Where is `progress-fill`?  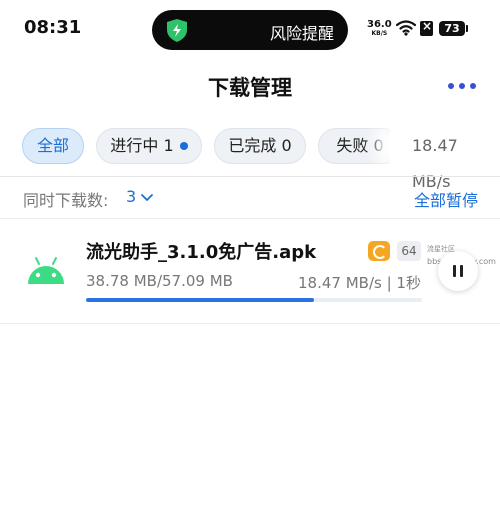 progress-fill is located at coordinates (200, 300).